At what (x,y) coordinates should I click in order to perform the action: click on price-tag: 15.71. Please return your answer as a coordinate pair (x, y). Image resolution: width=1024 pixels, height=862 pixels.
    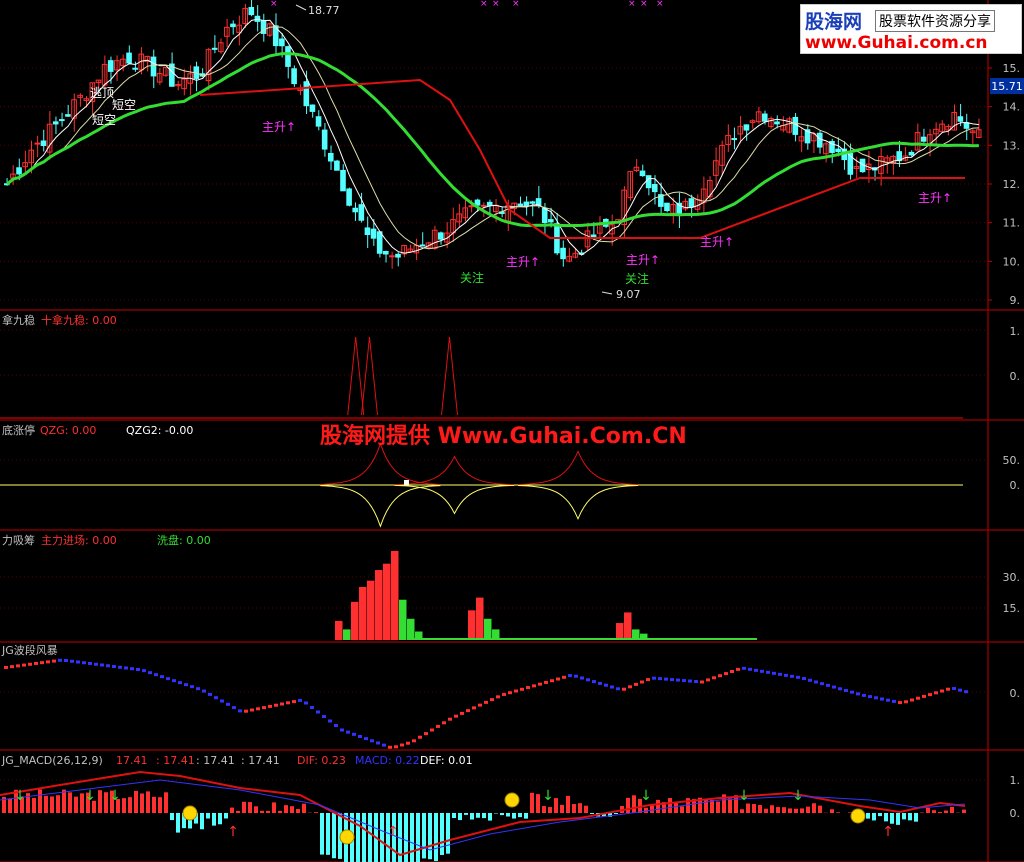
    Looking at the image, I should click on (1007, 86).